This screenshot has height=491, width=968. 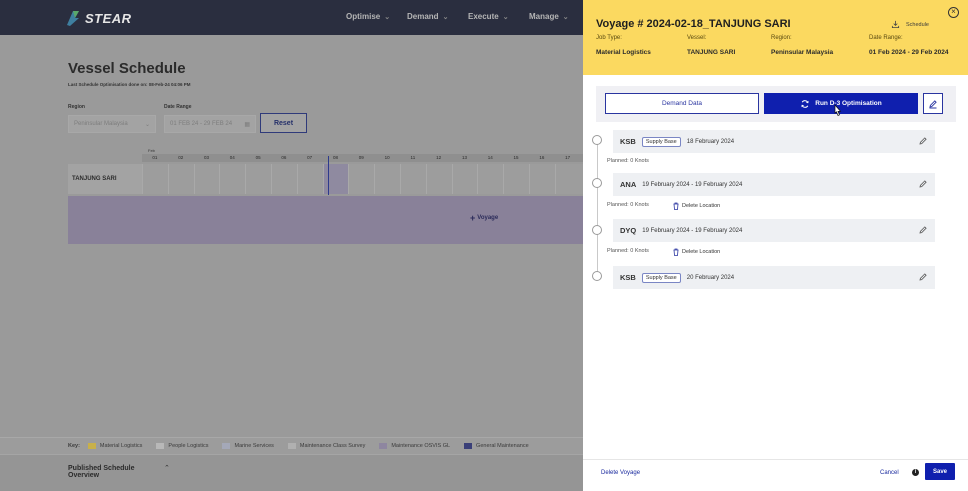 What do you see at coordinates (439, 157) in the screenshot?
I see `day-header: 12` at bounding box center [439, 157].